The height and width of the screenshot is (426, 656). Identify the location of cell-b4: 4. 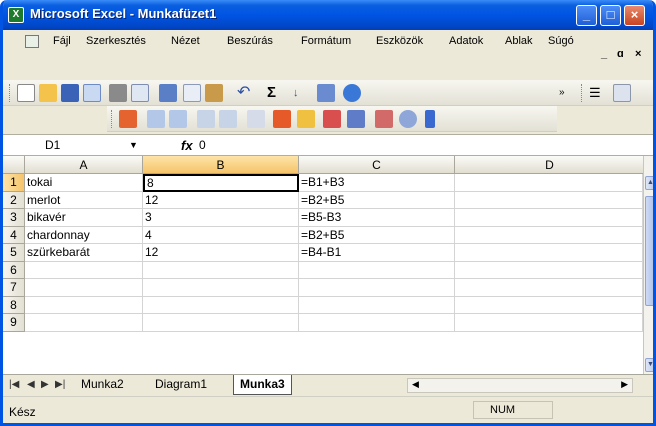
(221, 235).